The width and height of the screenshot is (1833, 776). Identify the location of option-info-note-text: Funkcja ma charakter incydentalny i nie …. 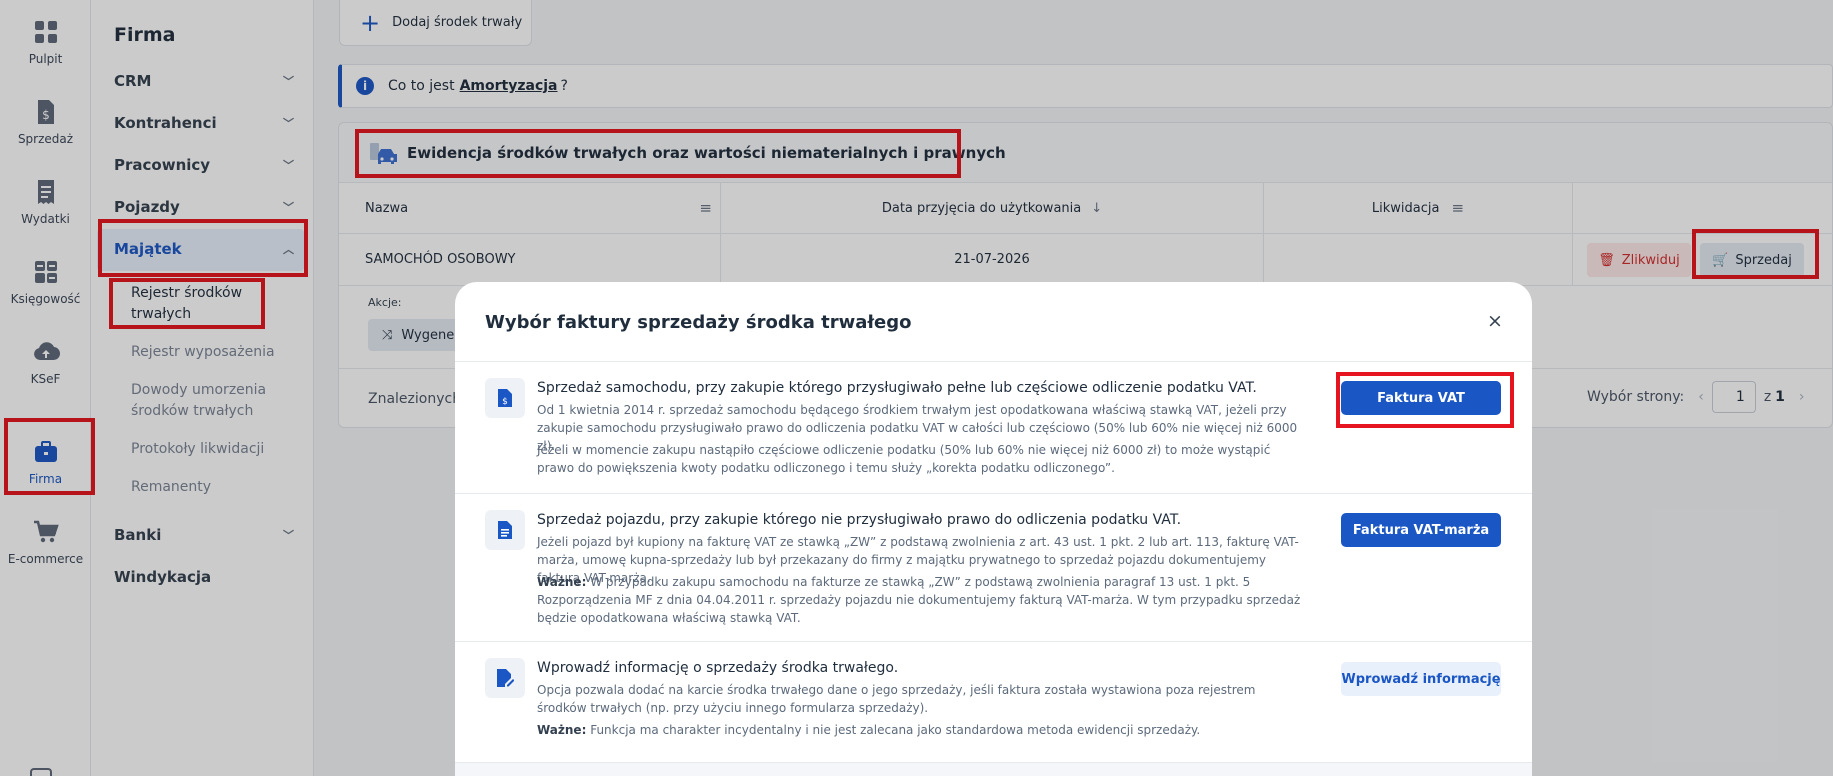
(895, 730).